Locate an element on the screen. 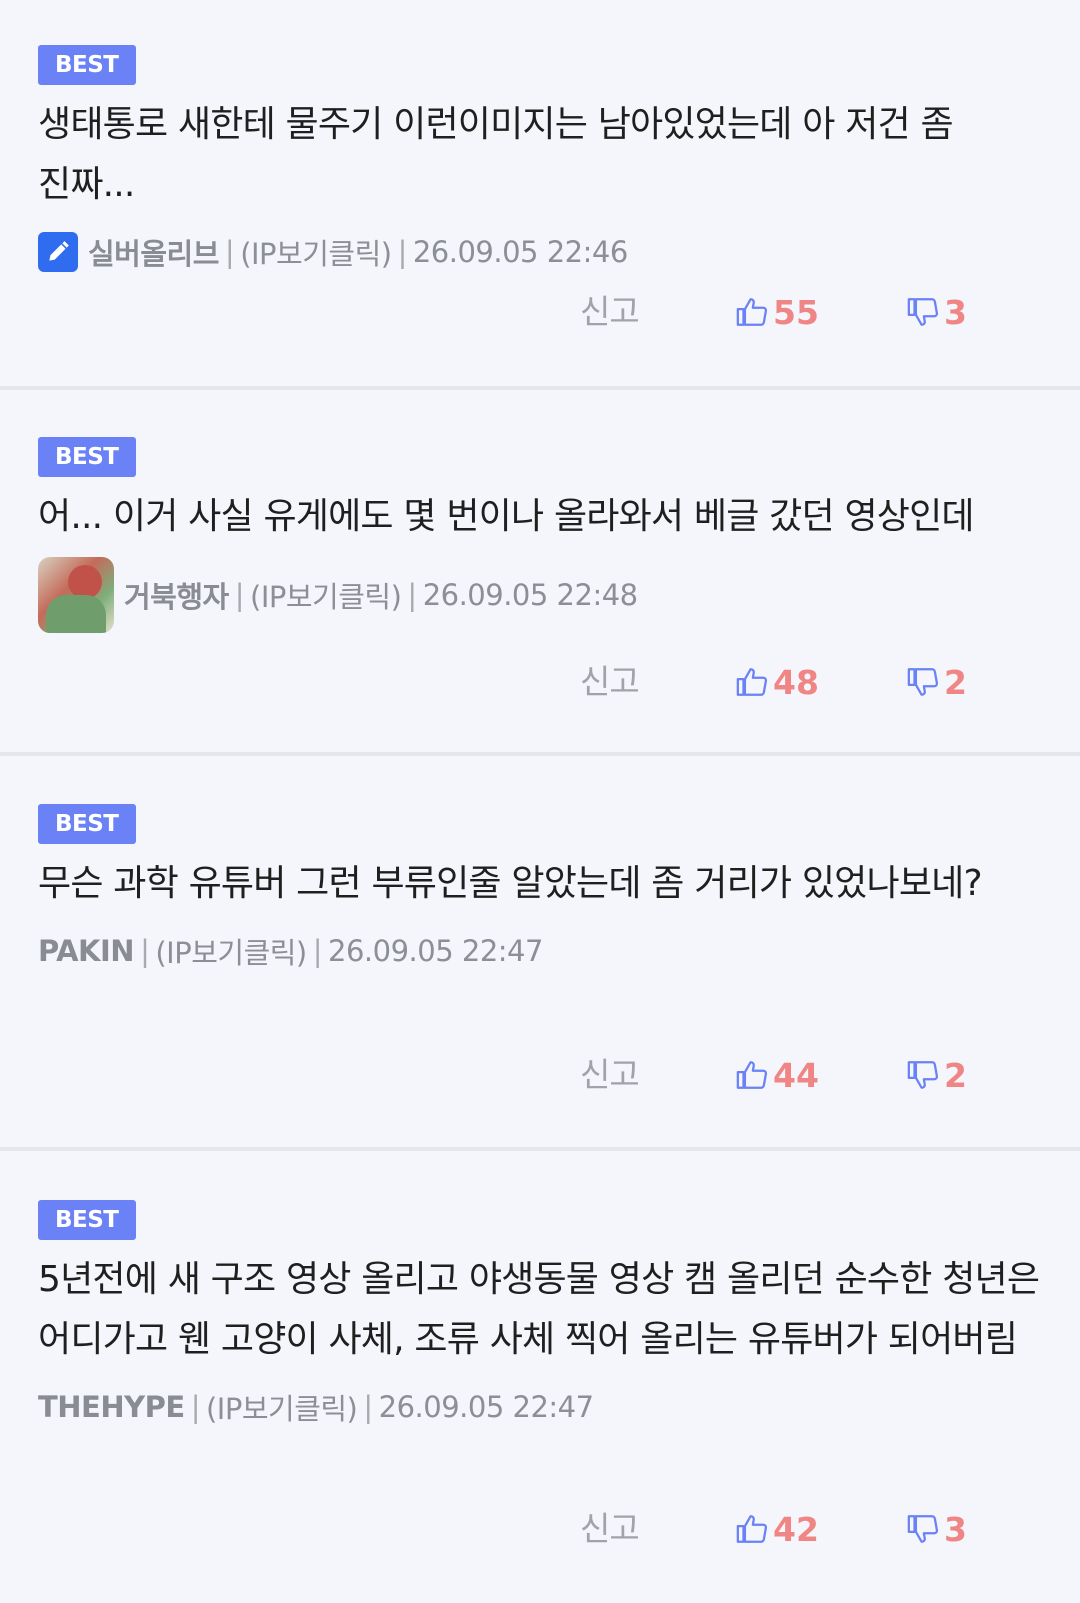 This screenshot has width=1080, height=1603. like-count: 42 is located at coordinates (796, 1529).